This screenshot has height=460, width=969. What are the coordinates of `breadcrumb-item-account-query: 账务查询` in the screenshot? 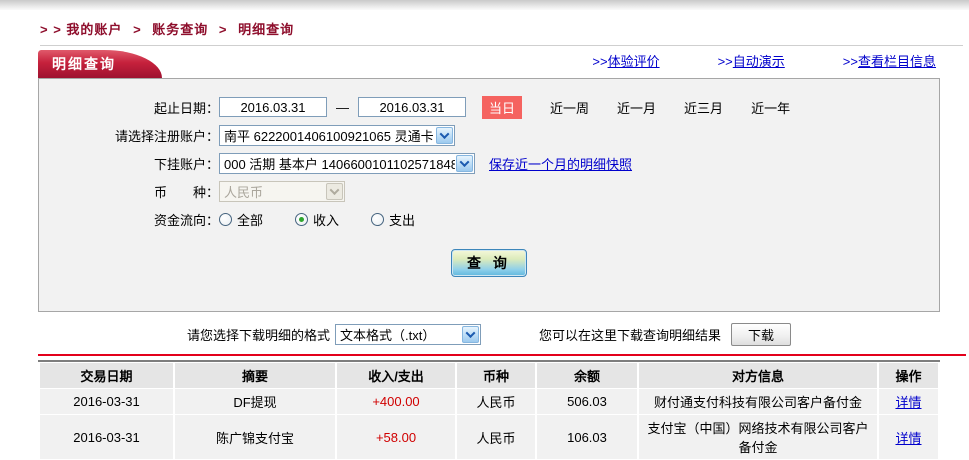 It's located at (180, 29).